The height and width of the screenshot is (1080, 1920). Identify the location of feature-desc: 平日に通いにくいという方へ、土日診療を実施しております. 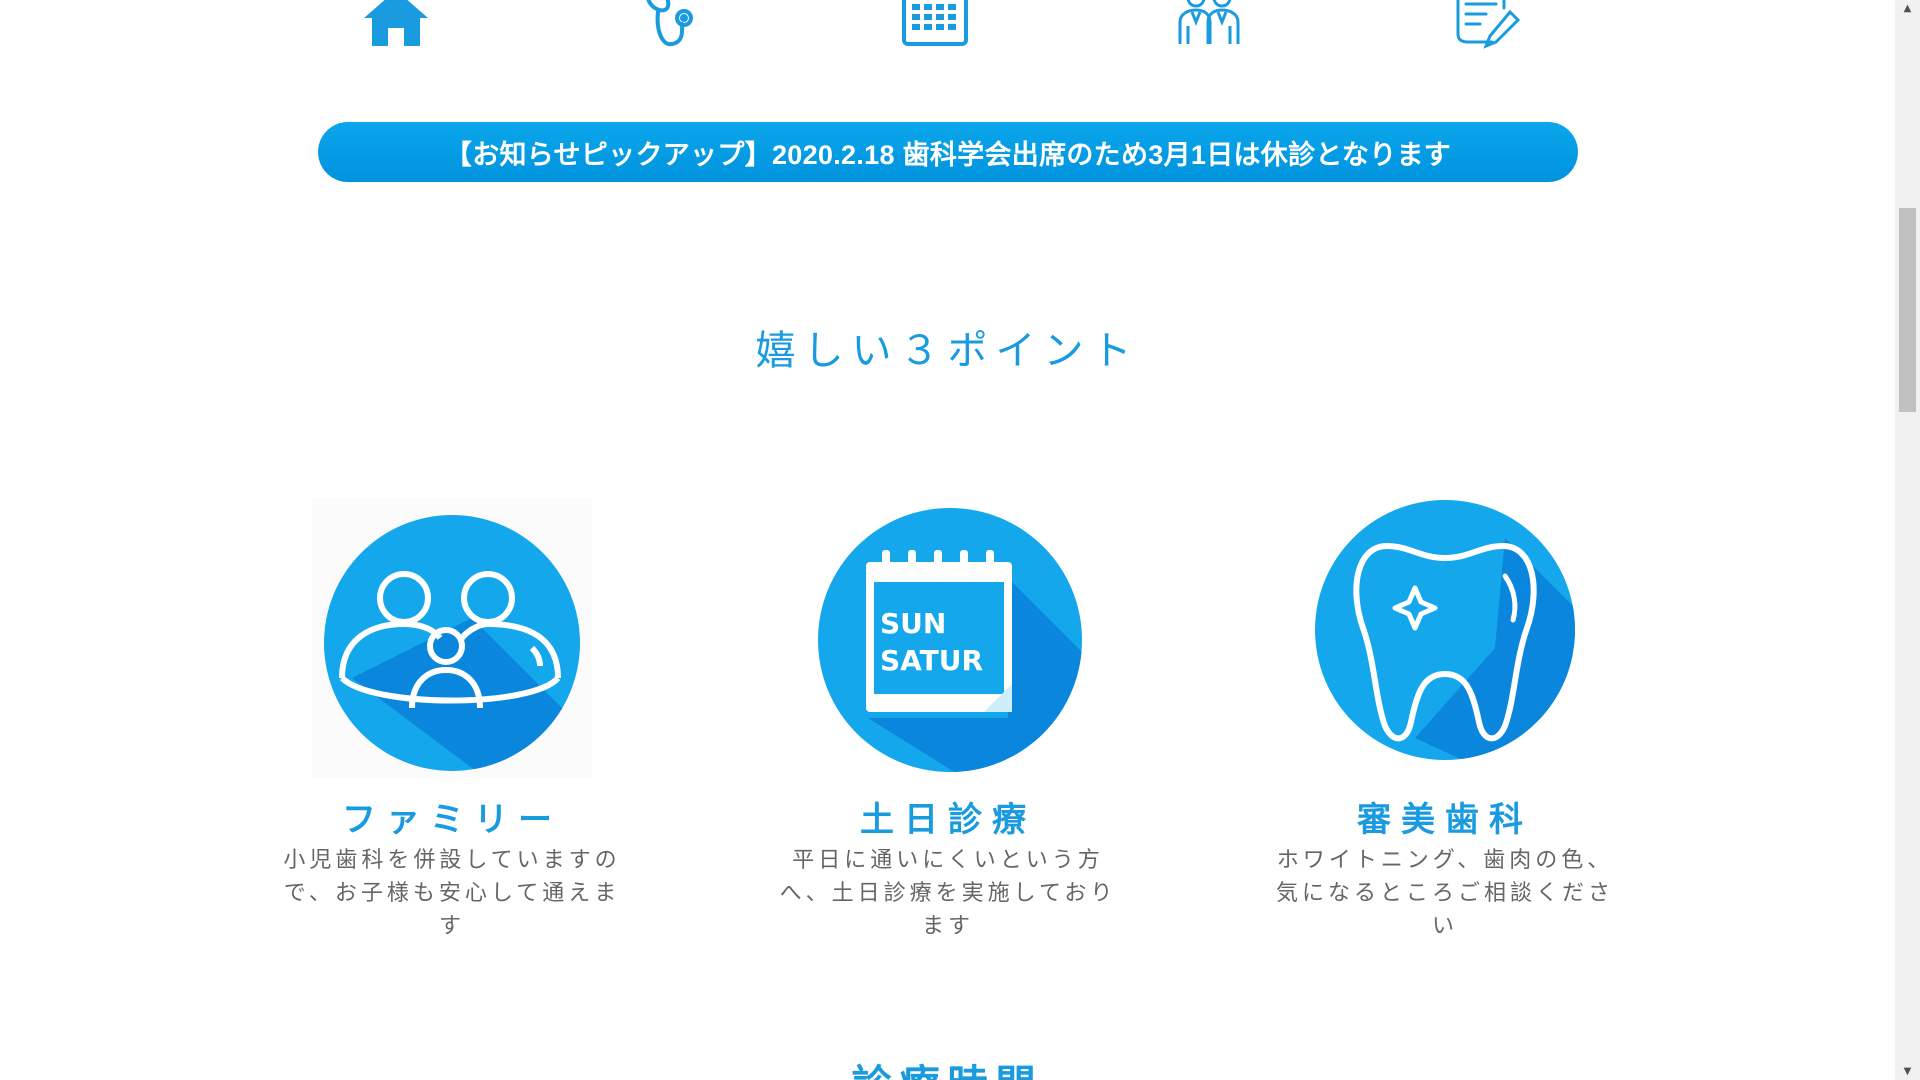
(948, 893).